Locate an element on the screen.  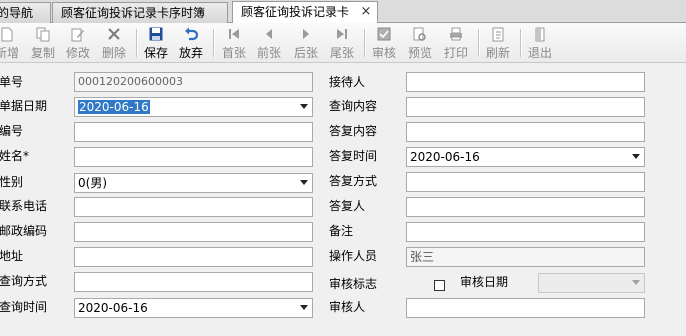
first-arrow-icon is located at coordinates (234, 35).